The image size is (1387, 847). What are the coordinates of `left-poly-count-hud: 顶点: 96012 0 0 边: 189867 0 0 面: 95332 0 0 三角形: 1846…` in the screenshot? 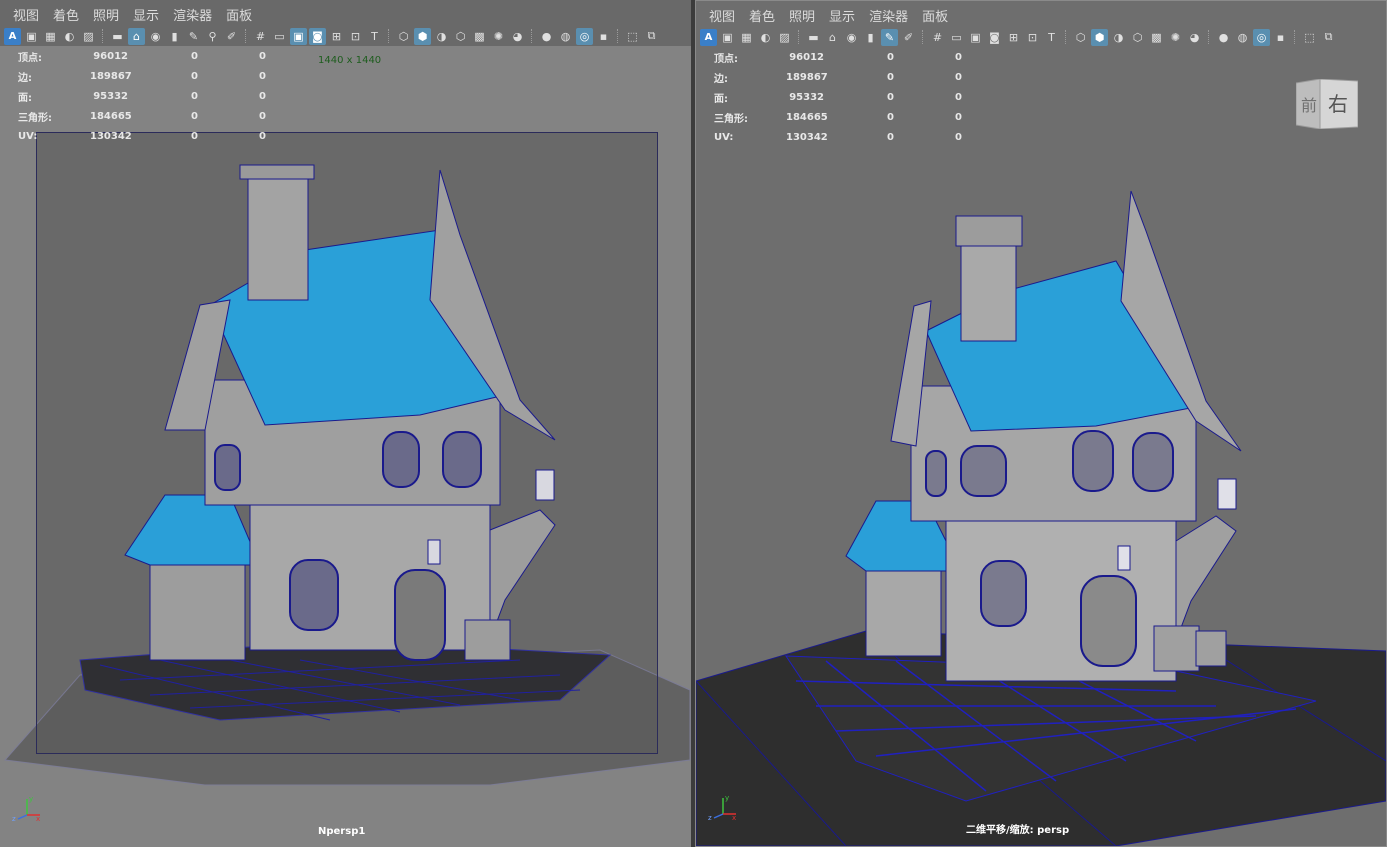 It's located at (142, 96).